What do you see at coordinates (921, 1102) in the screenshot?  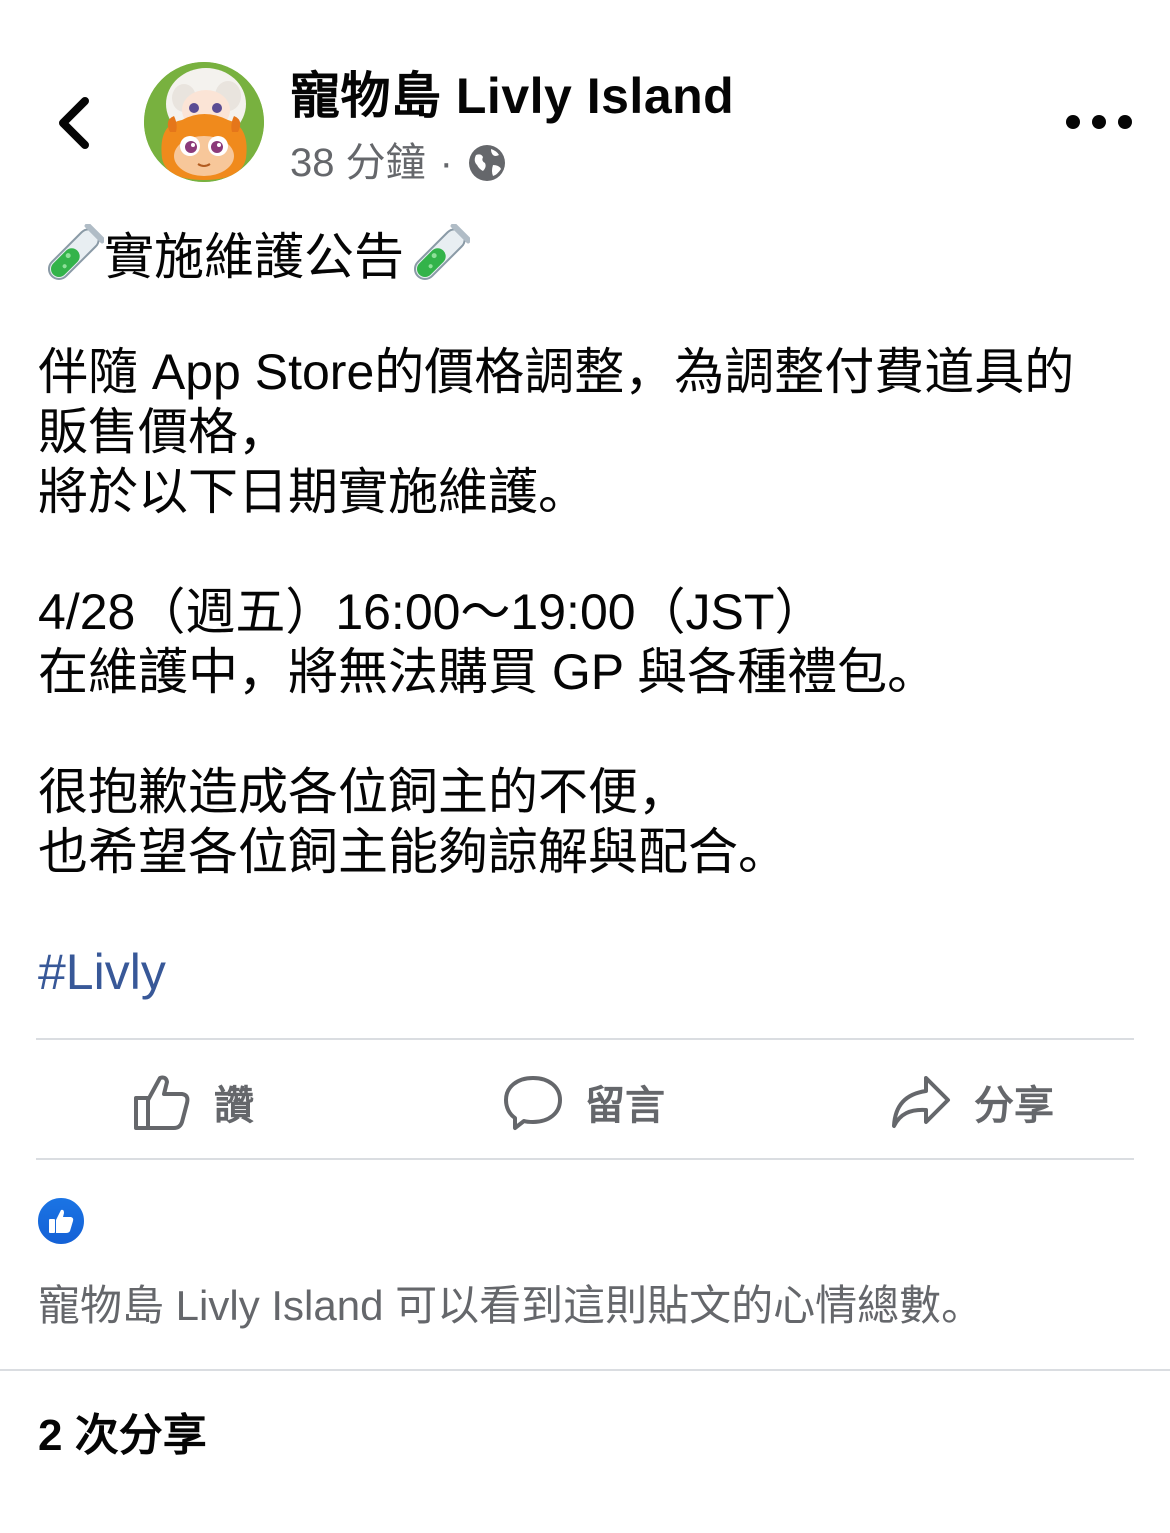 I see `share-arrow-icon` at bounding box center [921, 1102].